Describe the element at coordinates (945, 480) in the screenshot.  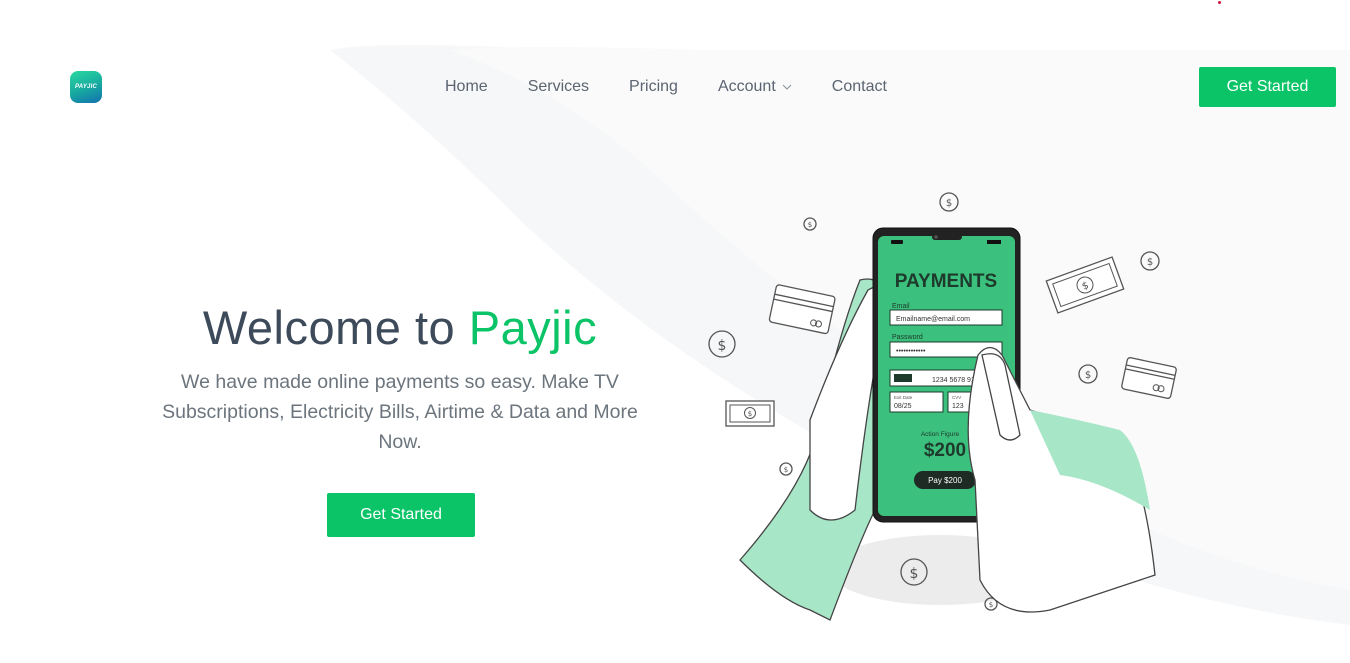
I see `phone-pay-label: Pay $200` at that location.